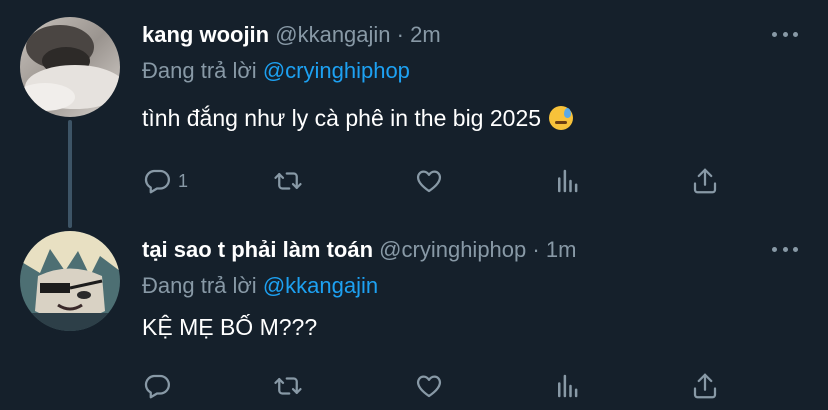 The height and width of the screenshot is (410, 828). What do you see at coordinates (425, 34) in the screenshot?
I see `timestamp: 2m` at bounding box center [425, 34].